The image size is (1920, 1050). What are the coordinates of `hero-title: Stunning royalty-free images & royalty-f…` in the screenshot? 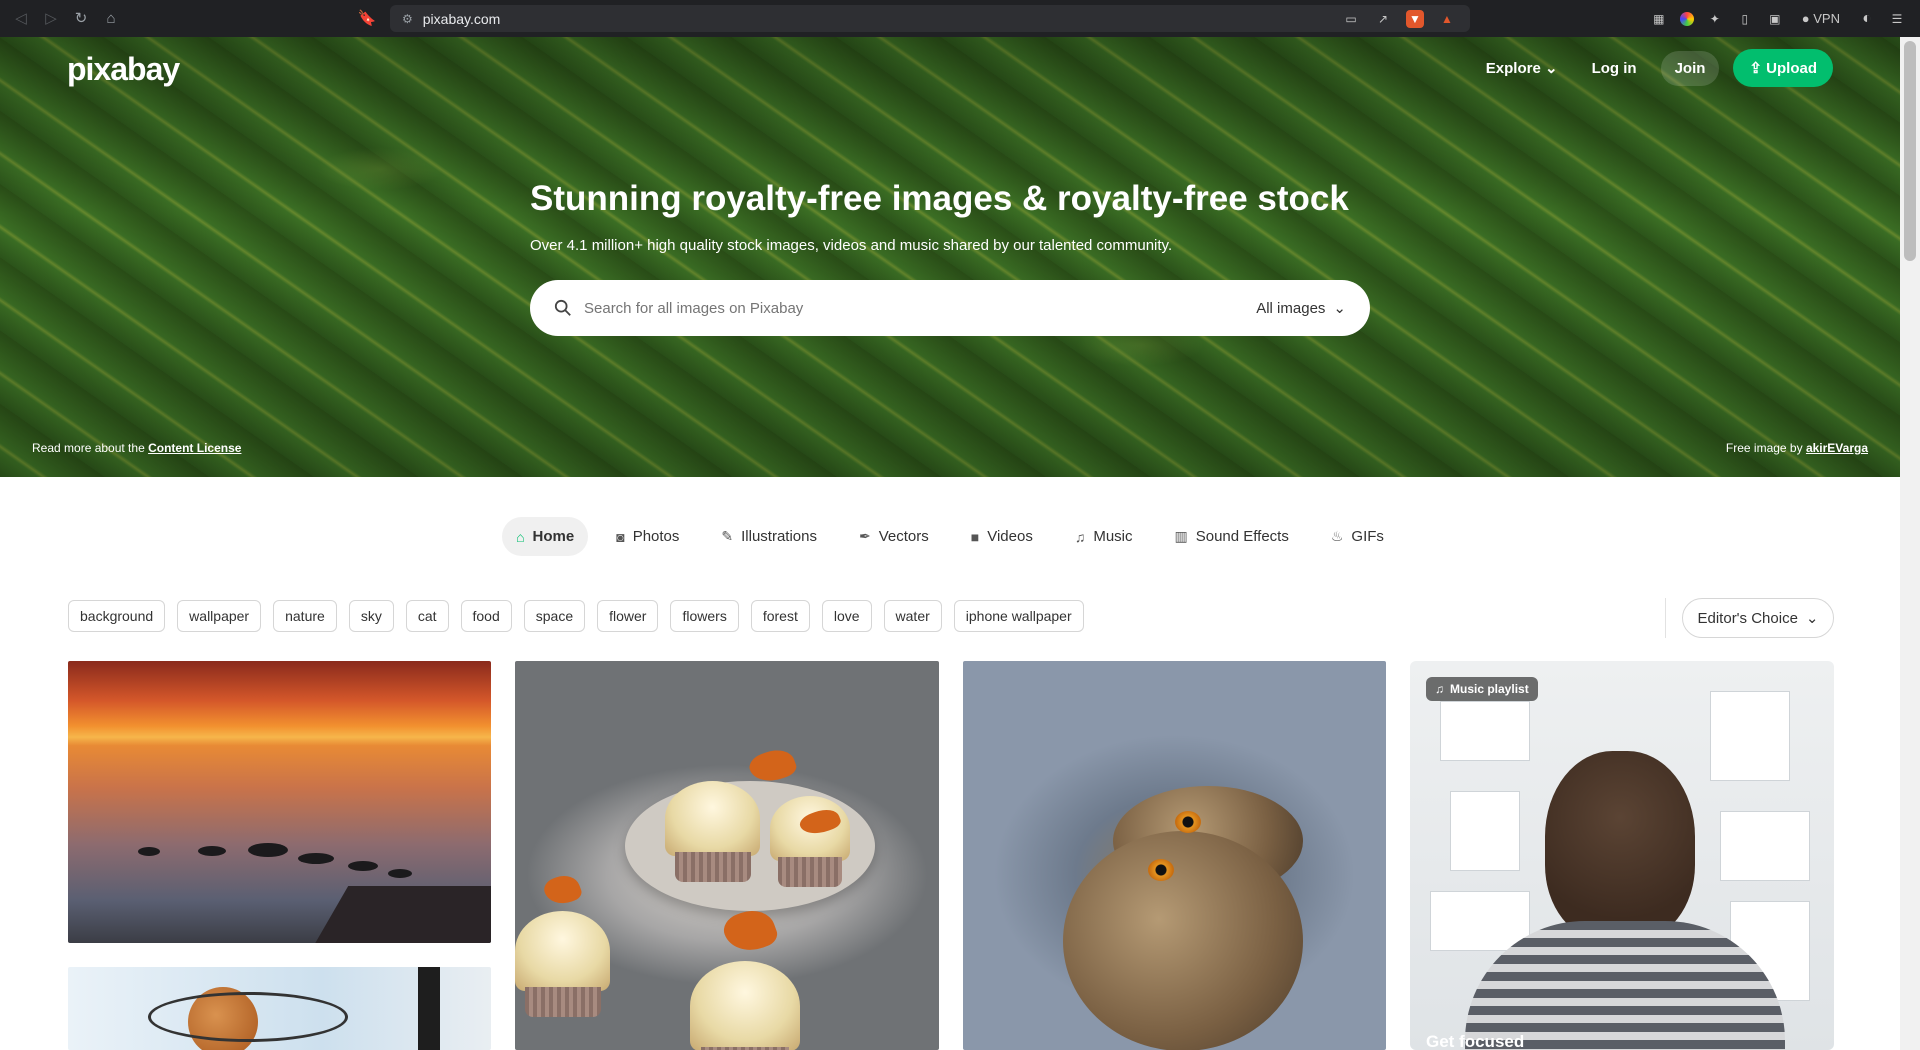 It's located at (939, 198).